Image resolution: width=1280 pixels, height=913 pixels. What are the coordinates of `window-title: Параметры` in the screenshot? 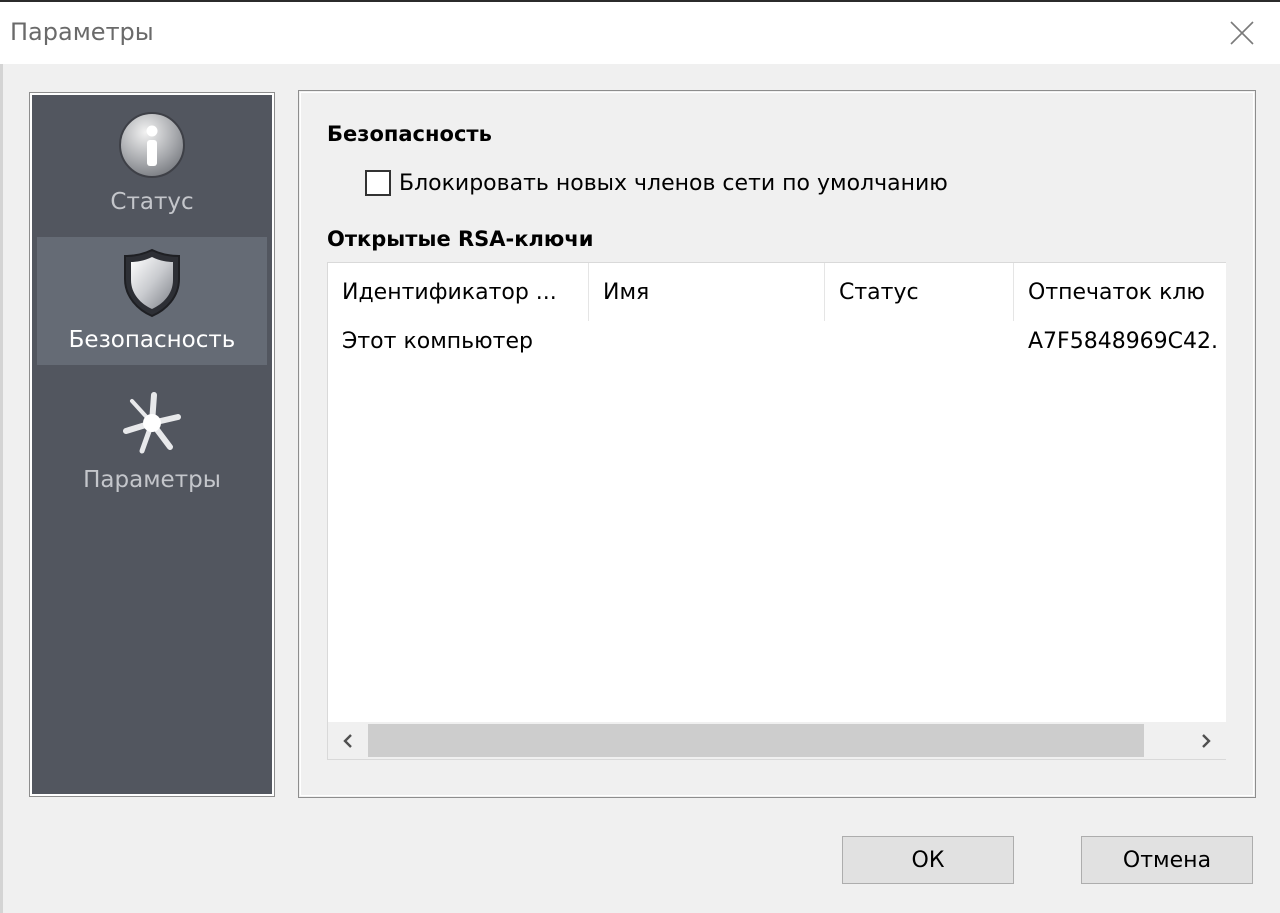 It's located at (82, 32).